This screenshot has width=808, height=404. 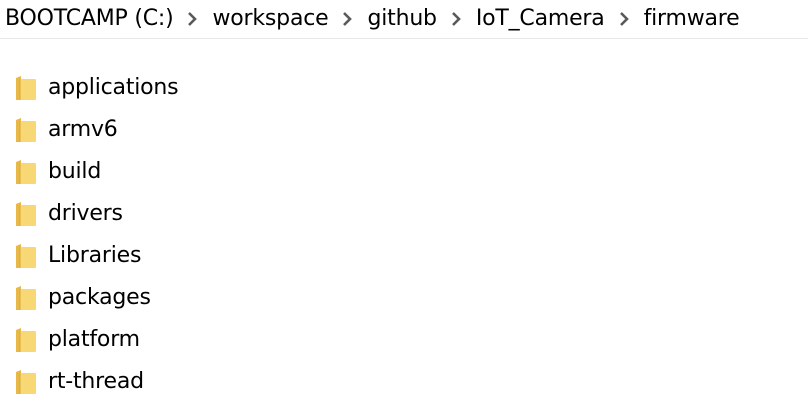 What do you see at coordinates (404, 298) in the screenshot?
I see `list-item-packages: packages` at bounding box center [404, 298].